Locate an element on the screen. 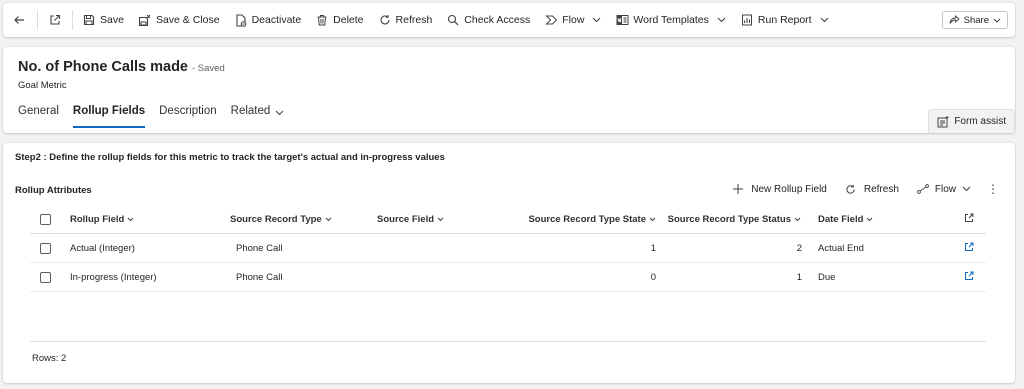 Image resolution: width=1024 pixels, height=389 pixels. record-title: No. of Phone Calls made is located at coordinates (103, 67).